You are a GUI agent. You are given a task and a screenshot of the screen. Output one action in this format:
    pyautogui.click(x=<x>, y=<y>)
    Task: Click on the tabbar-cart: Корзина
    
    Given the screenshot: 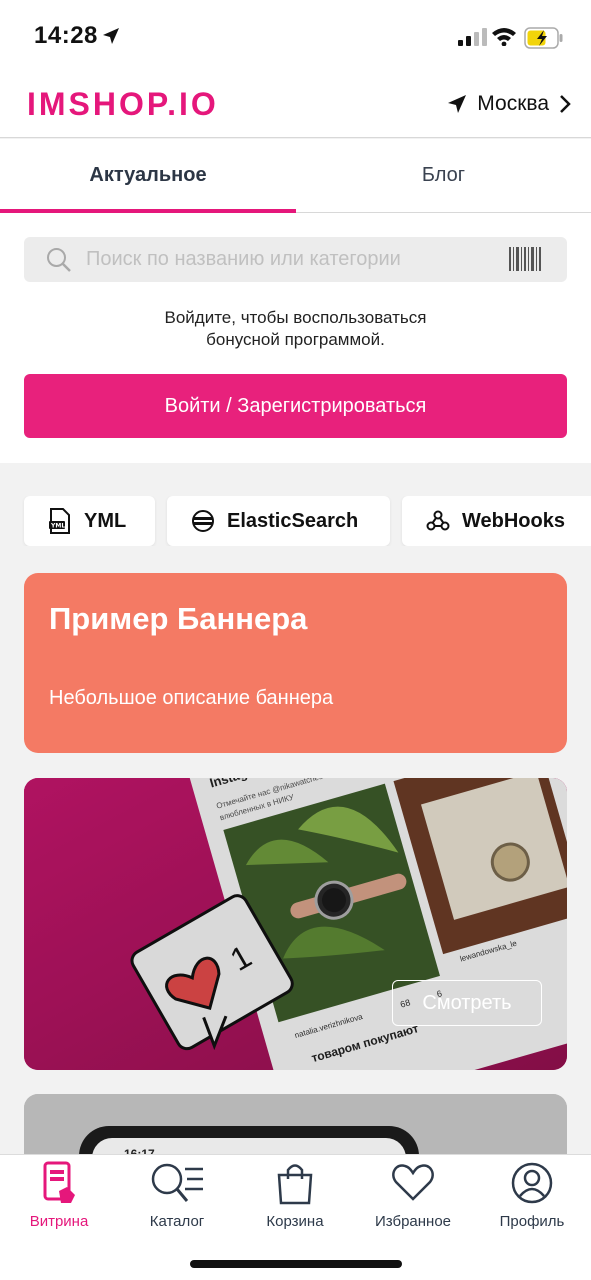 What is the action you would take?
    pyautogui.click(x=295, y=1197)
    